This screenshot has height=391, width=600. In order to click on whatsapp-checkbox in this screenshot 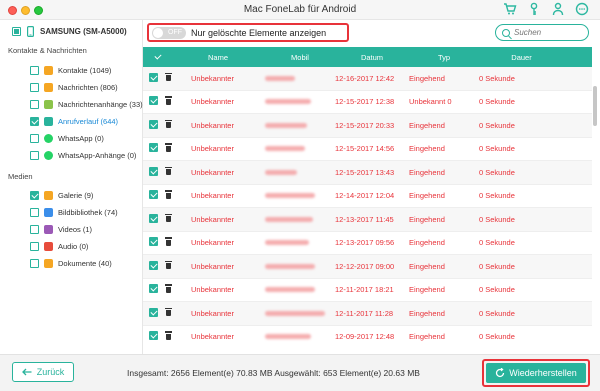, I will do `click(34, 138)`.